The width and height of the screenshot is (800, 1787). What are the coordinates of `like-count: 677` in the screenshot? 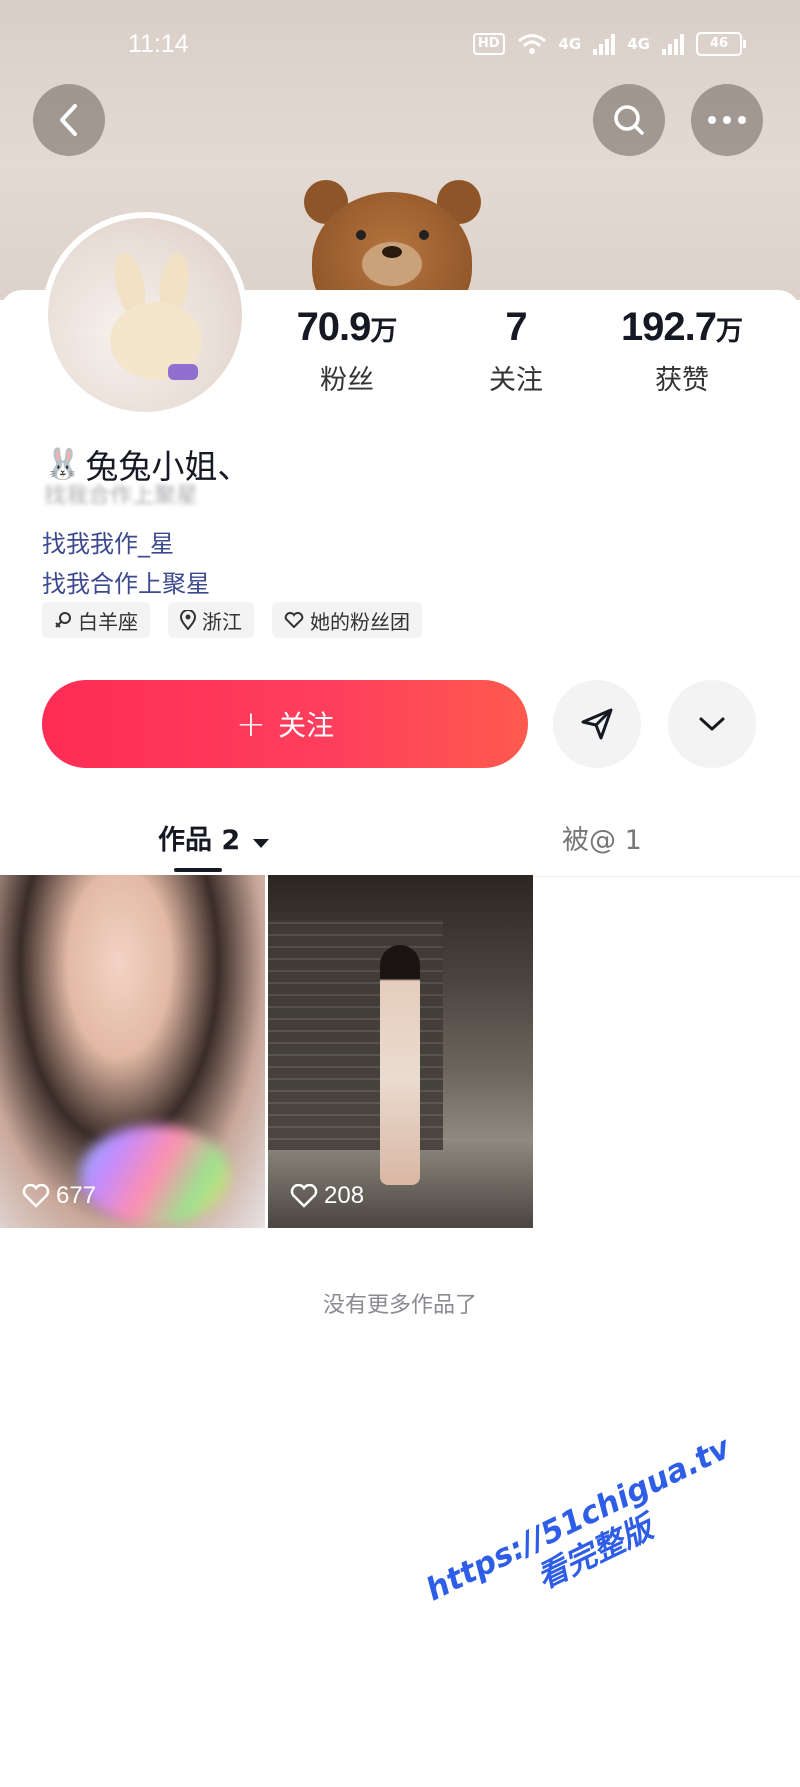 It's located at (59, 1196).